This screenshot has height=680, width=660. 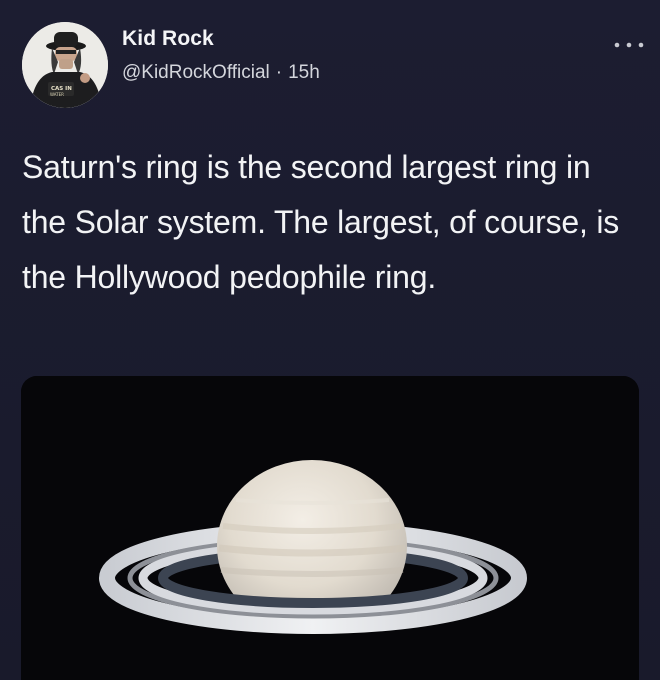 I want to click on author-meta: @KidRockOfficial · 15h, so click(x=221, y=73).